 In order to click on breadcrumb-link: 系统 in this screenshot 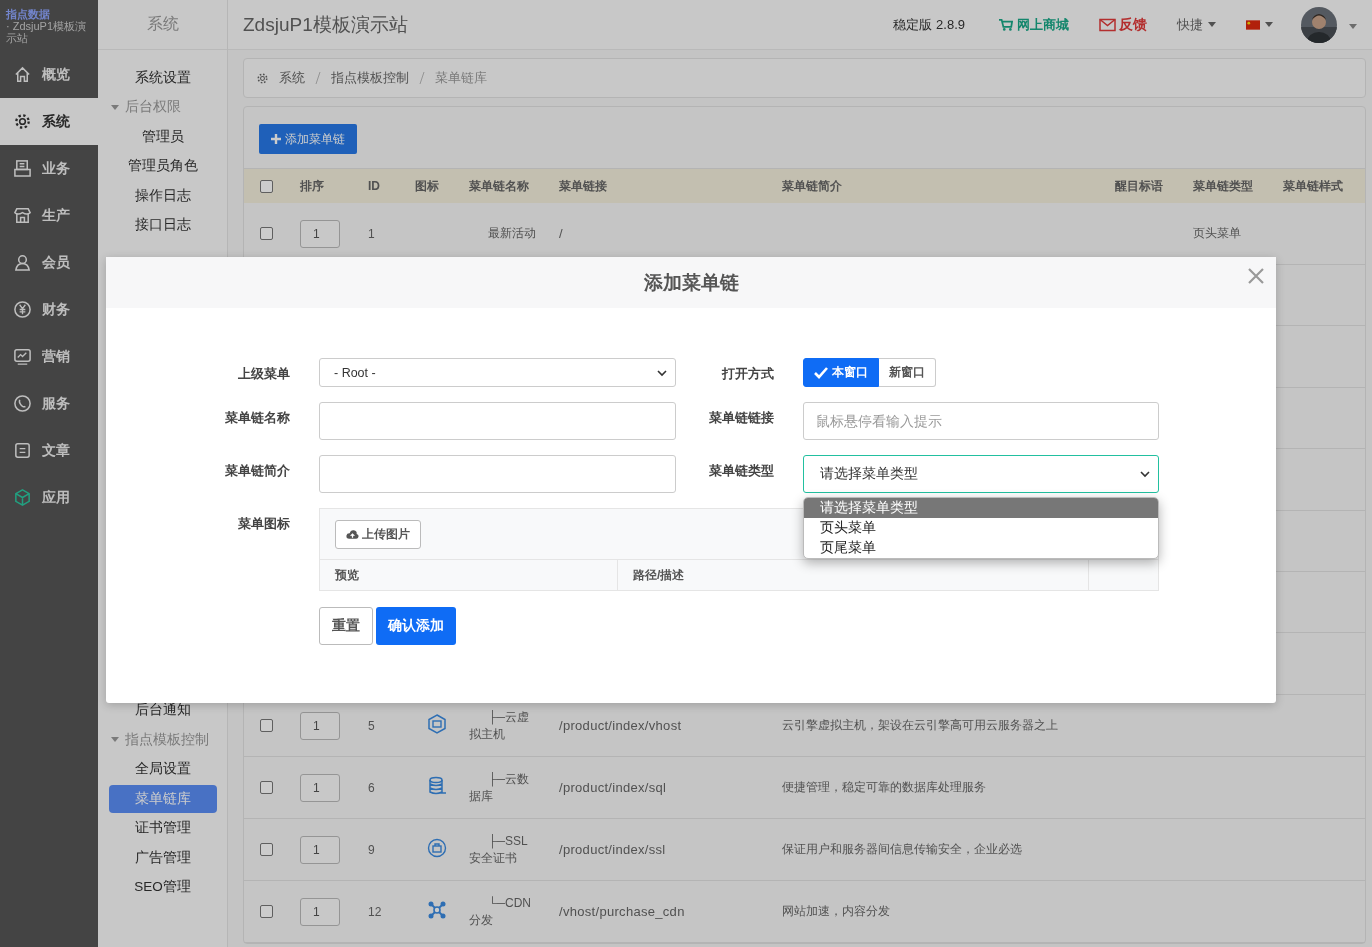, I will do `click(292, 78)`.